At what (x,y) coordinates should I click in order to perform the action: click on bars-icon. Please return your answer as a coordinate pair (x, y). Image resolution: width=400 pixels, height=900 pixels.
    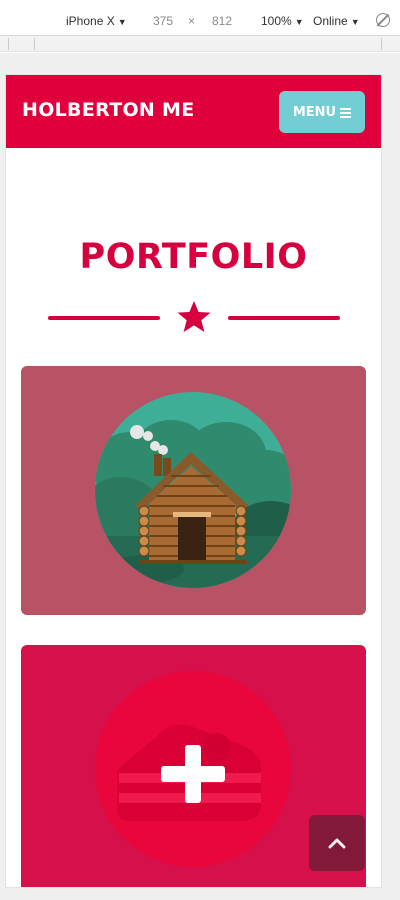
    Looking at the image, I should click on (346, 112).